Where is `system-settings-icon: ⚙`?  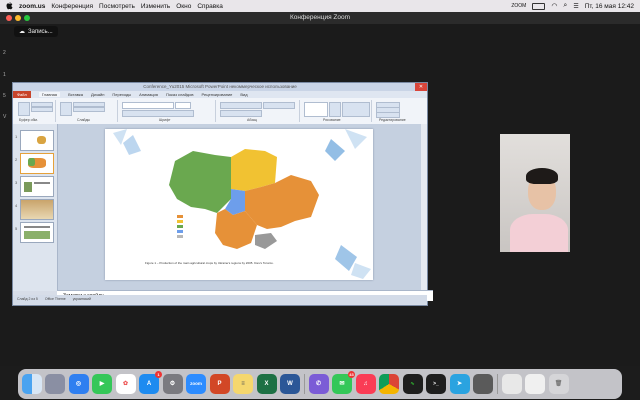
system-settings-icon: ⚙ is located at coordinates (172, 384).